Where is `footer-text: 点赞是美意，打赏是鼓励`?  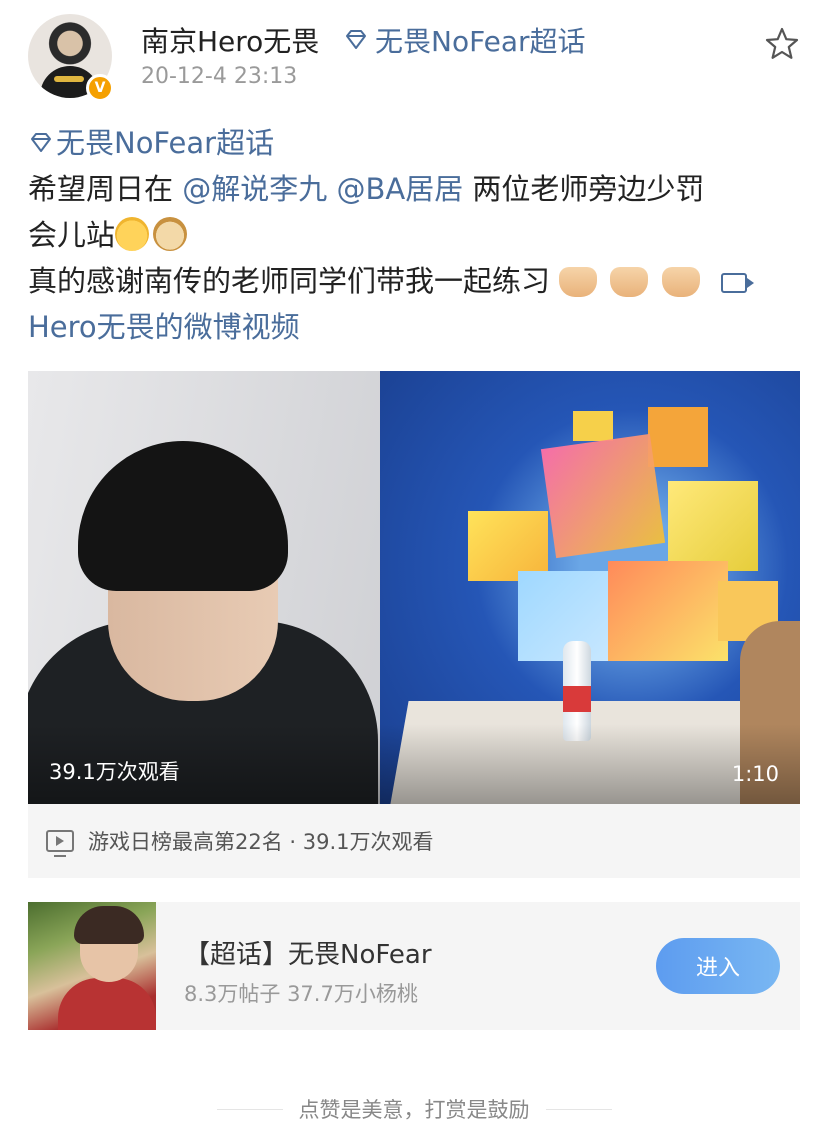 footer-text: 点赞是美意，打赏是鼓励 is located at coordinates (414, 1110).